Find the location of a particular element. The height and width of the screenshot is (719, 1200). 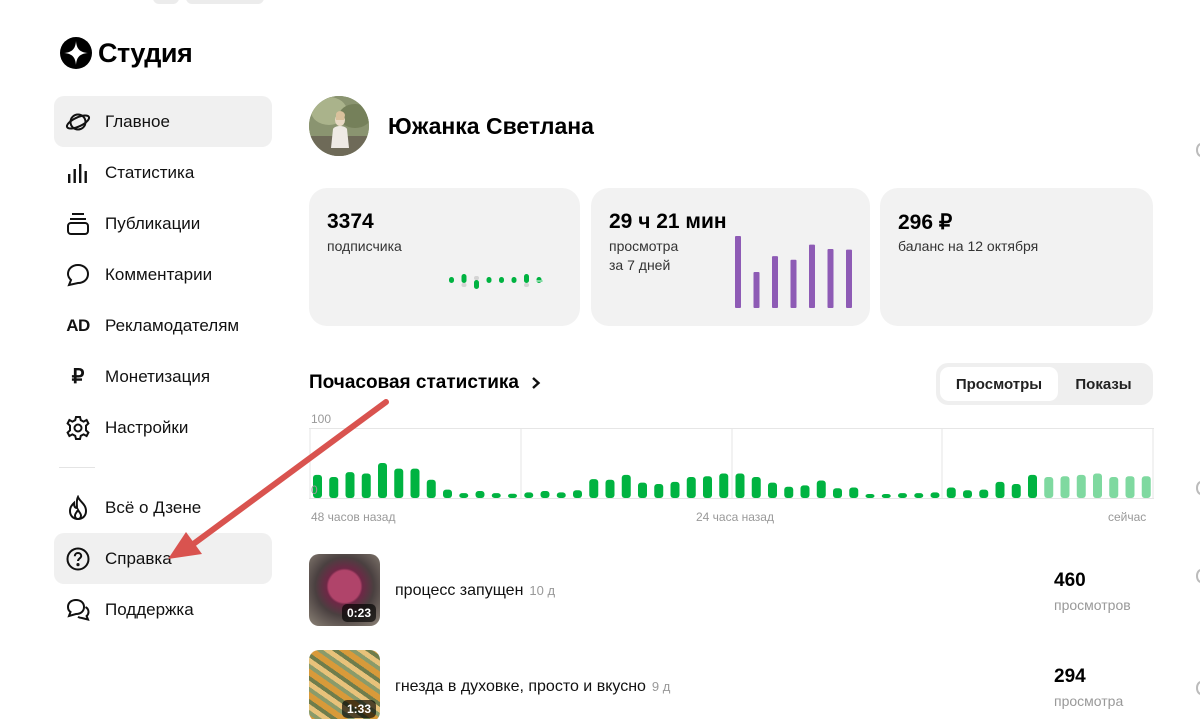

publication-title-text: гнезда в духовке, просто и вкусно is located at coordinates (520, 686).